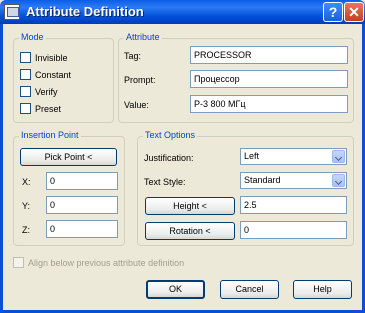 This screenshot has width=365, height=313. Describe the element at coordinates (169, 158) in the screenshot. I see `justification-label: Justification:` at that location.